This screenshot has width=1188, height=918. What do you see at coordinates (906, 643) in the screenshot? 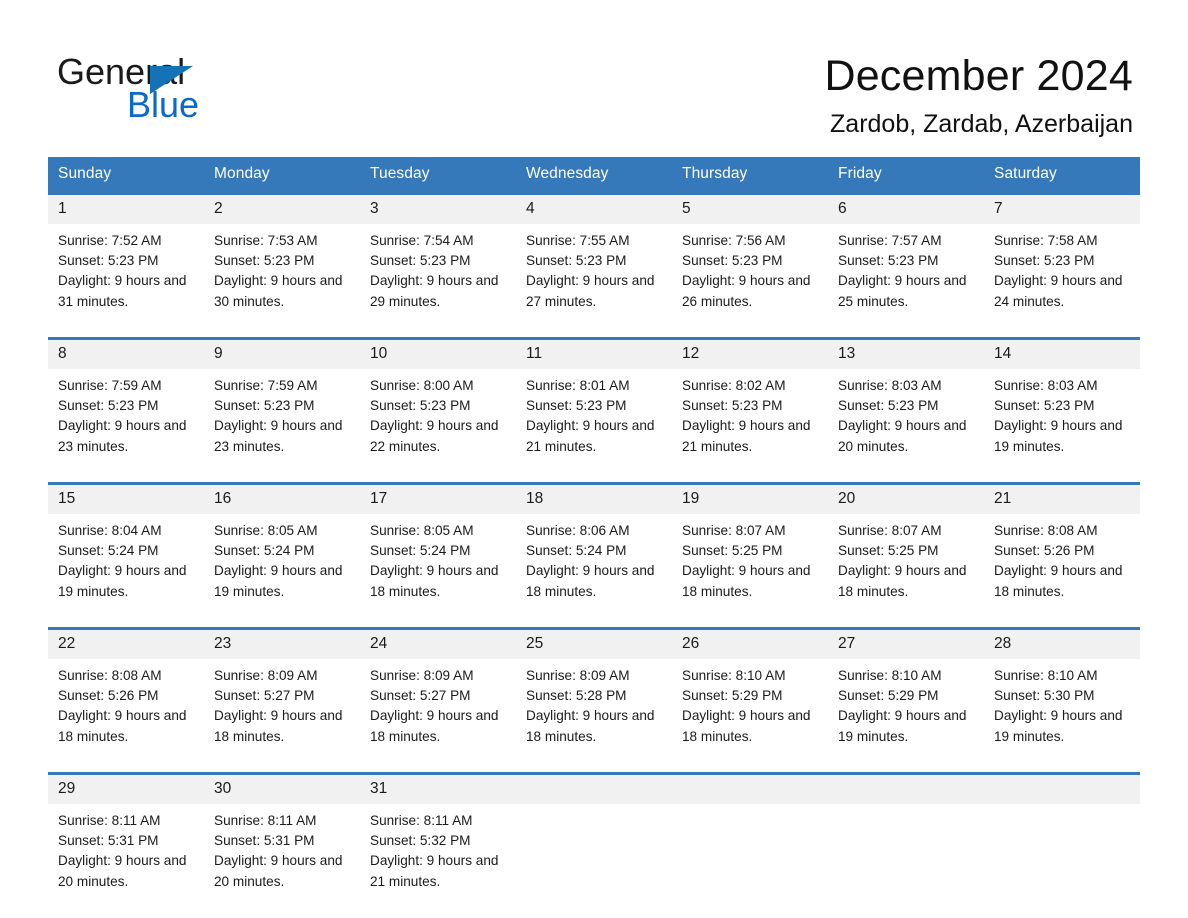
I see `day-number: 27` at bounding box center [906, 643].